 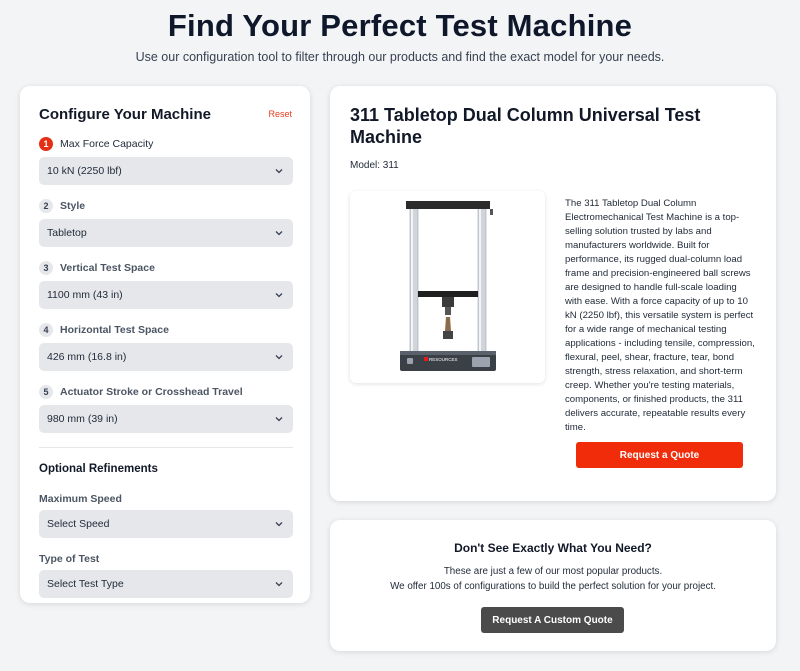 What do you see at coordinates (166, 233) in the screenshot?
I see `style-select: Tabletop` at bounding box center [166, 233].